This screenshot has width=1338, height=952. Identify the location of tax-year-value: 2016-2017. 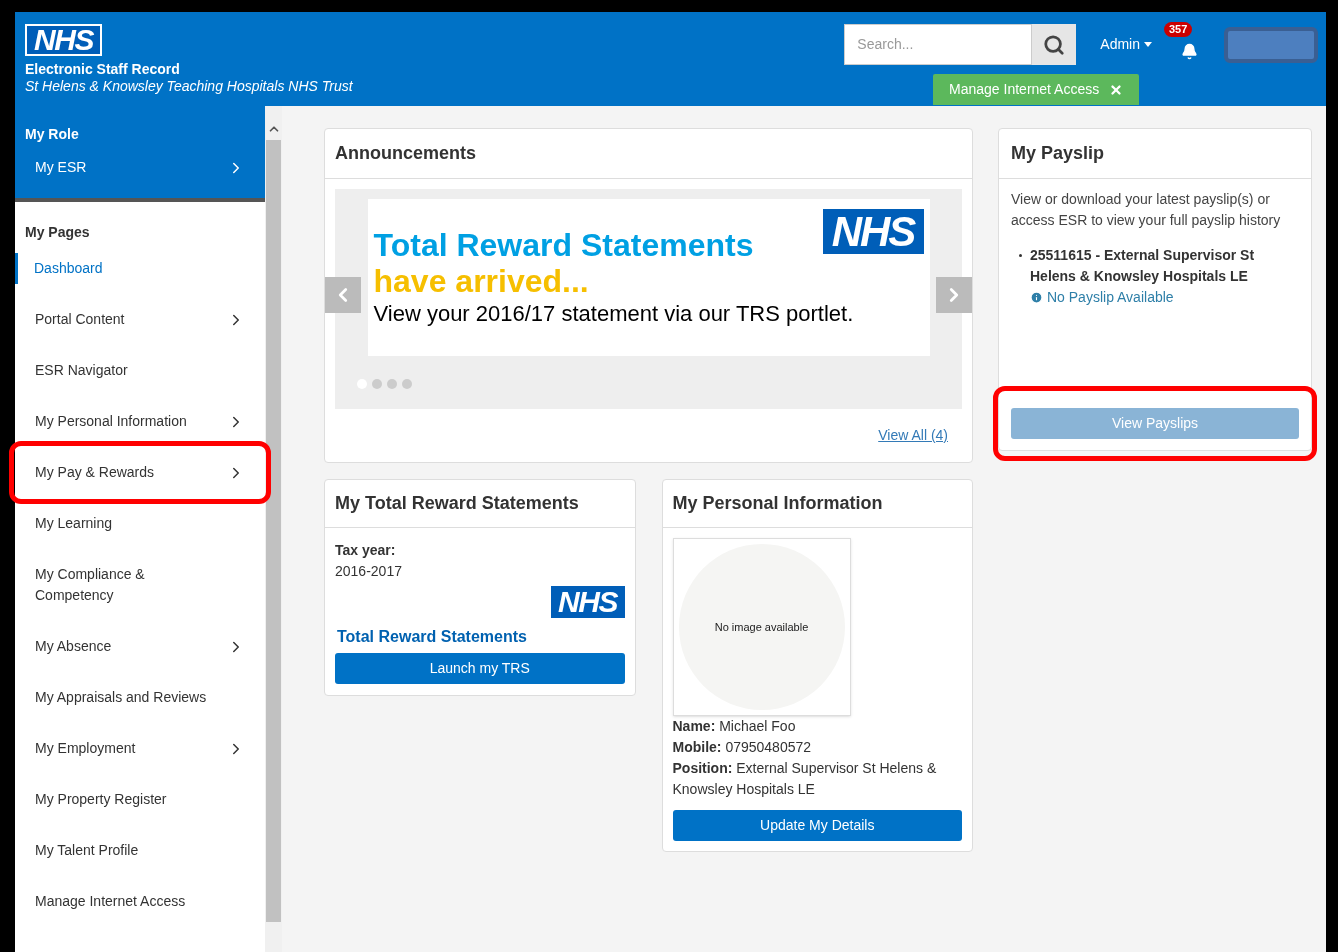
(369, 571).